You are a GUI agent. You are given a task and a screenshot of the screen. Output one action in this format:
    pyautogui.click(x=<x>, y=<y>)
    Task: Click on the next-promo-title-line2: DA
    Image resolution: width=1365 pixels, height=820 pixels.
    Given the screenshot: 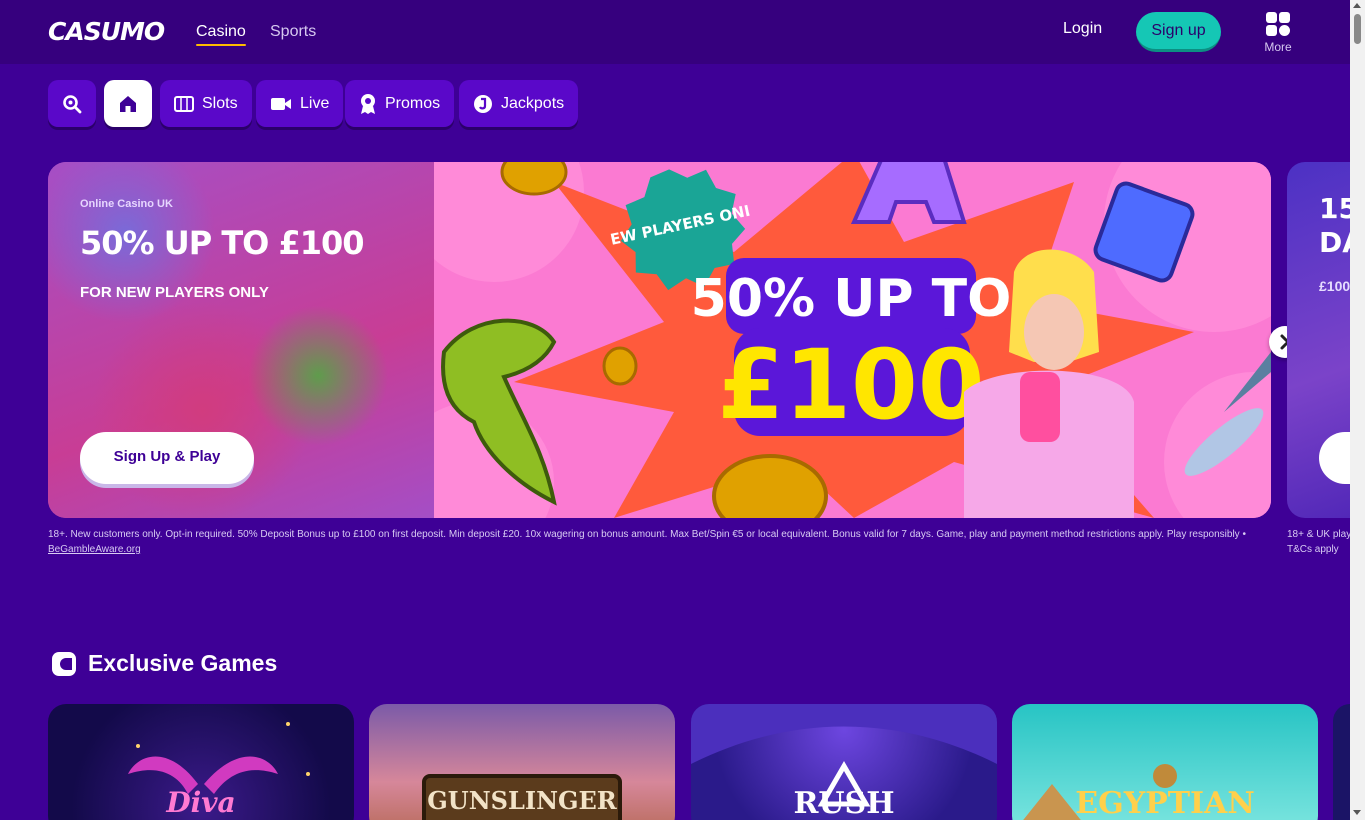 What is the action you would take?
    pyautogui.click(x=1334, y=242)
    